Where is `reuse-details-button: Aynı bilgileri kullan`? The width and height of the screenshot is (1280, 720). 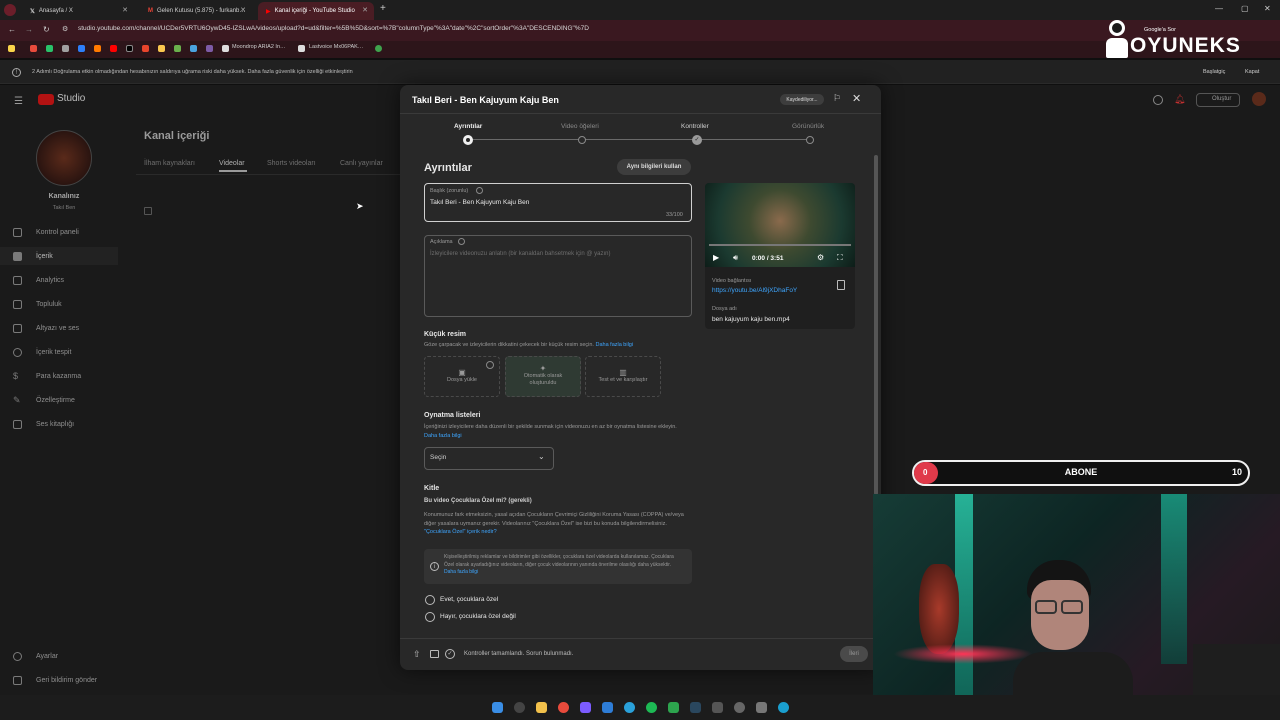
reuse-details-button: Aynı bilgileri kullan is located at coordinates (654, 167).